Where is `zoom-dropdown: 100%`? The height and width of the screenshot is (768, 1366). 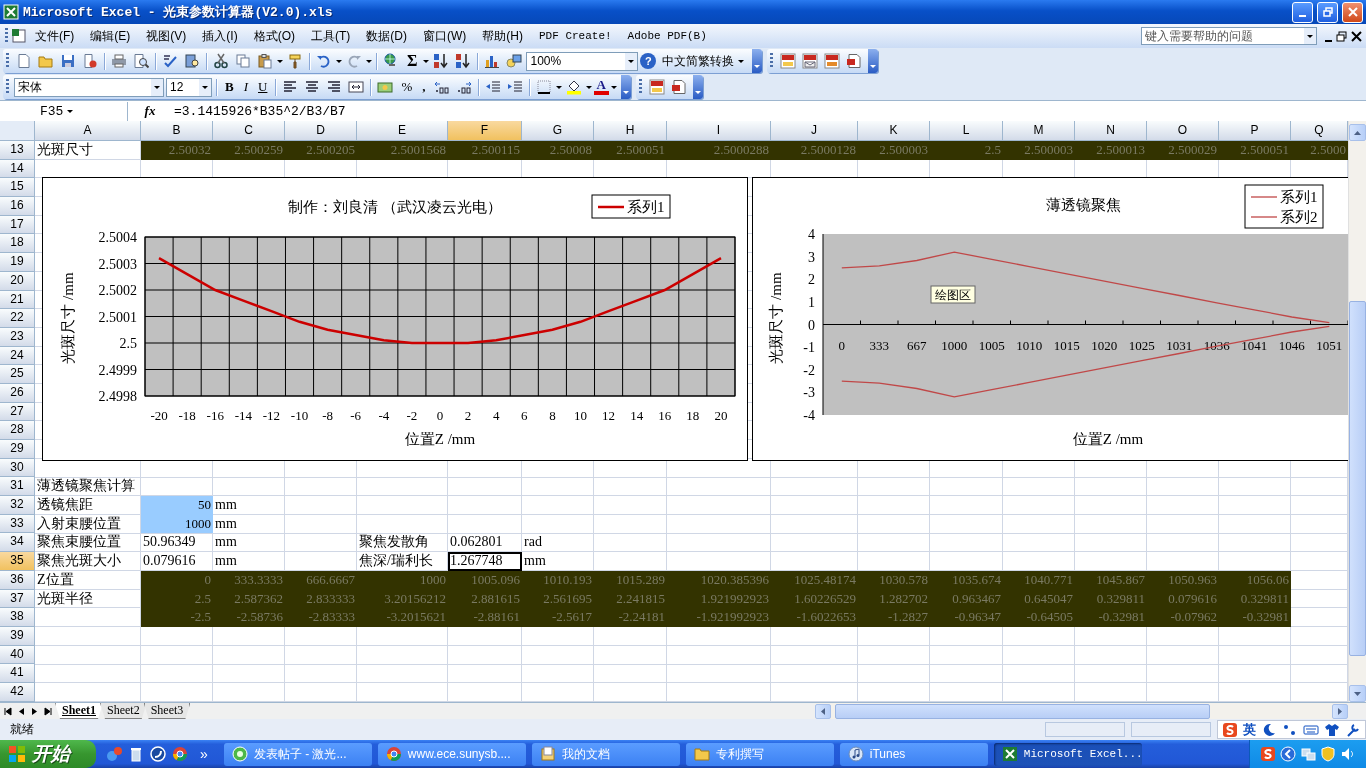 zoom-dropdown: 100% is located at coordinates (582, 61).